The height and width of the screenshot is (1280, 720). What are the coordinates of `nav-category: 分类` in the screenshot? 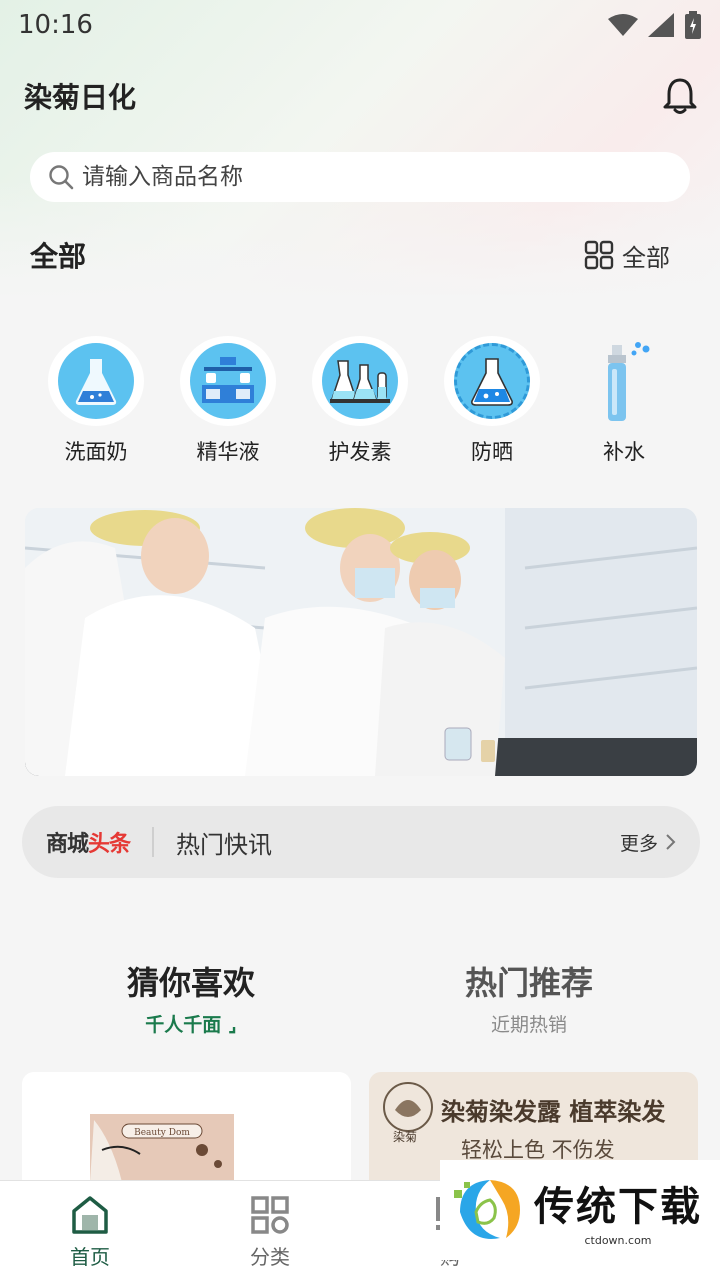 It's located at (270, 1230).